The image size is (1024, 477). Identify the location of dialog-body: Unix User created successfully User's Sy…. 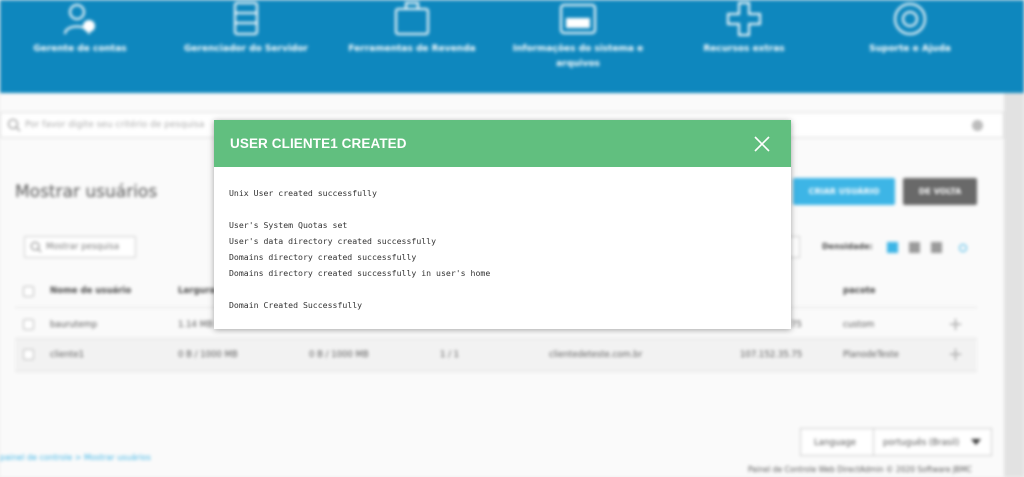
(501, 249).